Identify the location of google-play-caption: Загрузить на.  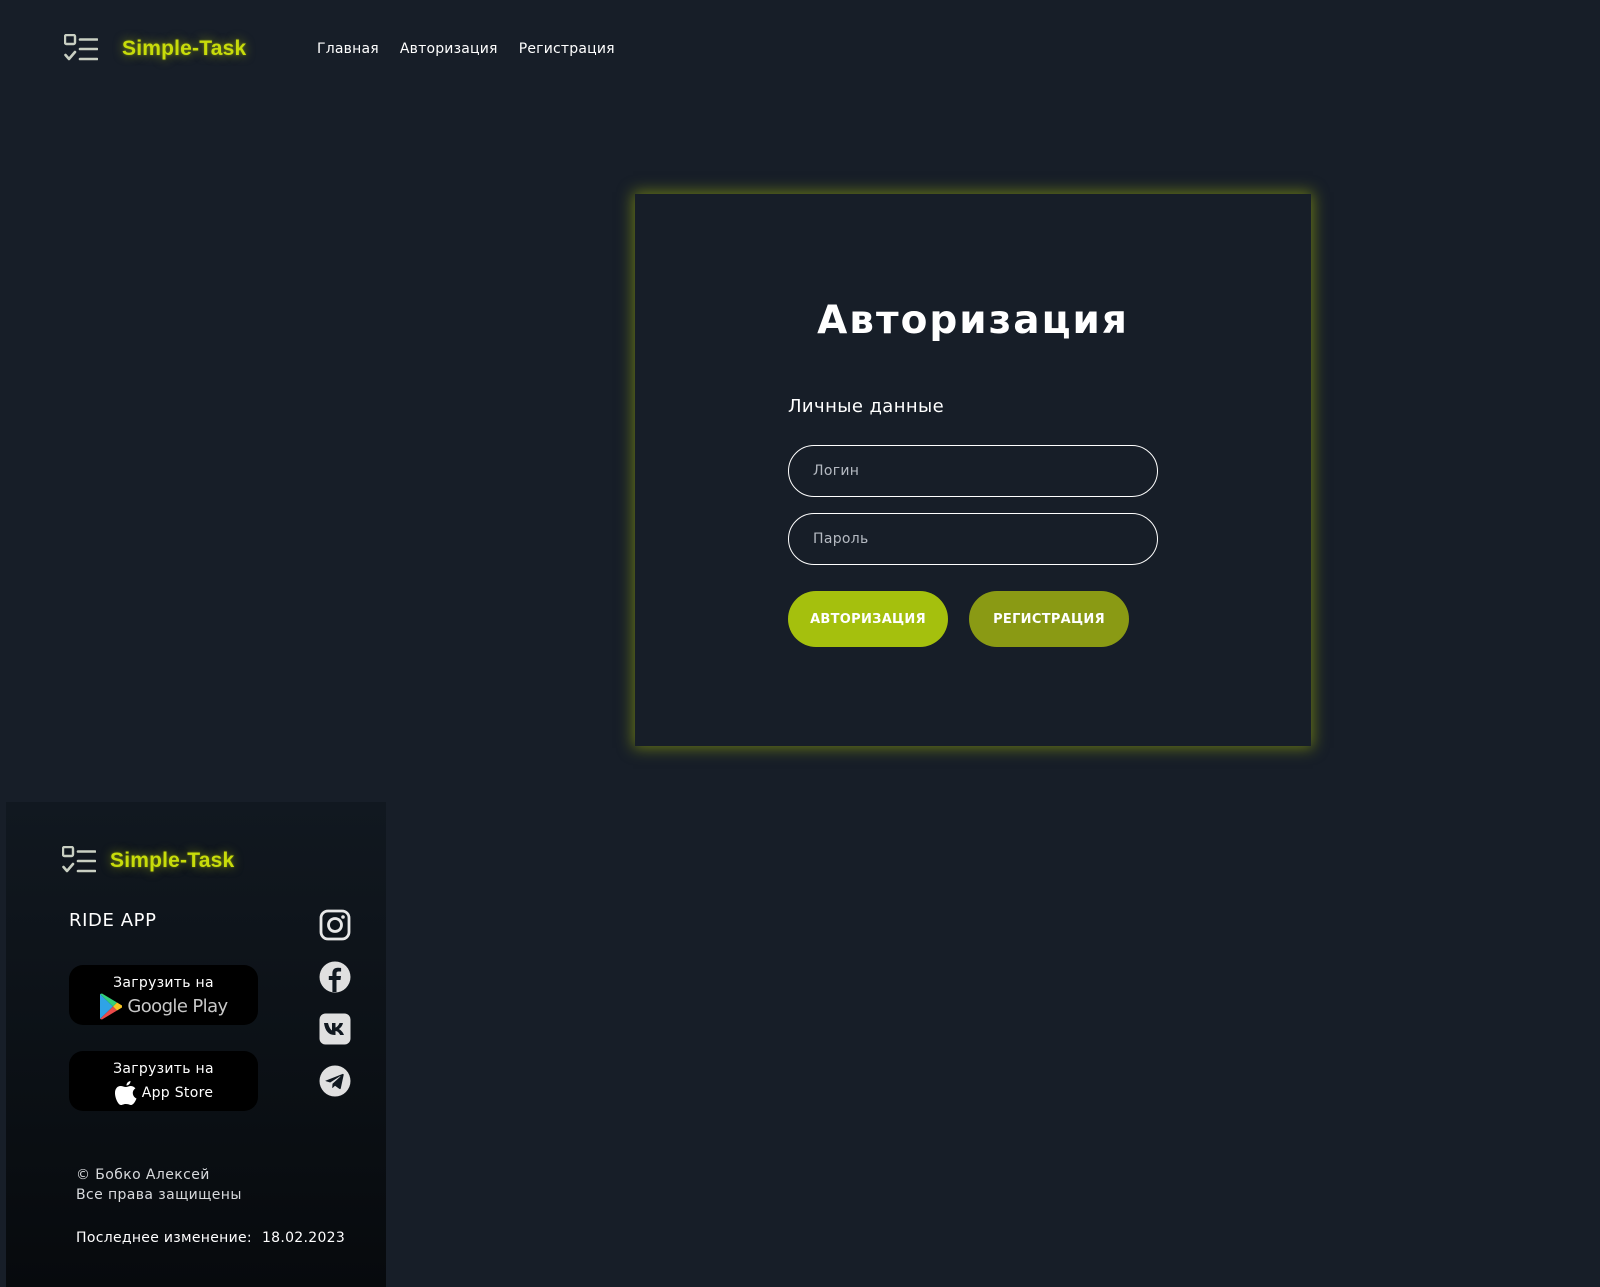
(163, 983).